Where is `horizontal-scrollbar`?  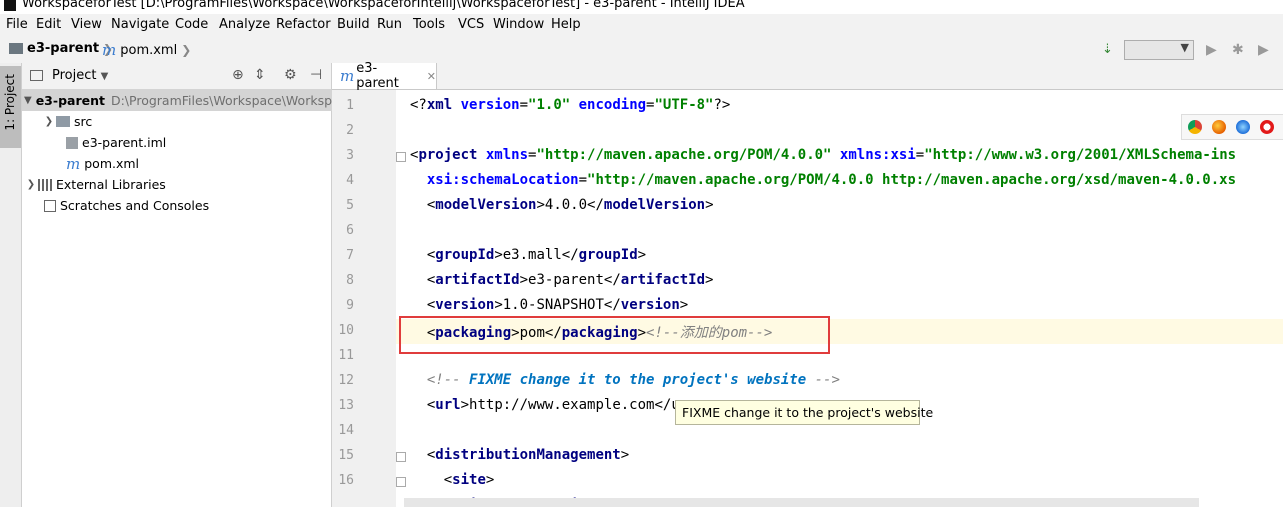 horizontal-scrollbar is located at coordinates (801, 502).